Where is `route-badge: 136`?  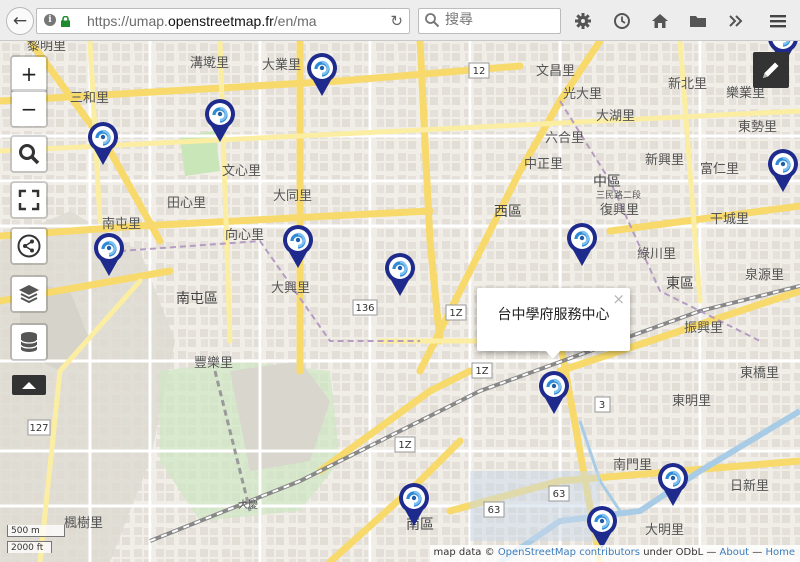 route-badge: 136 is located at coordinates (365, 307).